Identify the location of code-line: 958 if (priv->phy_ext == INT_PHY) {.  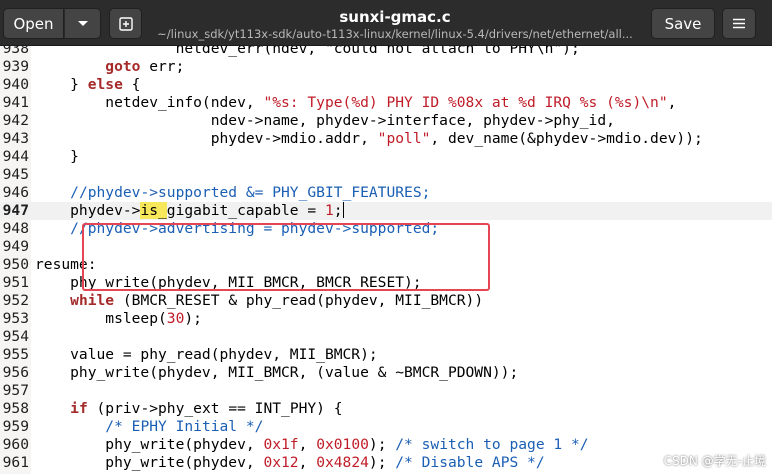
(386, 409).